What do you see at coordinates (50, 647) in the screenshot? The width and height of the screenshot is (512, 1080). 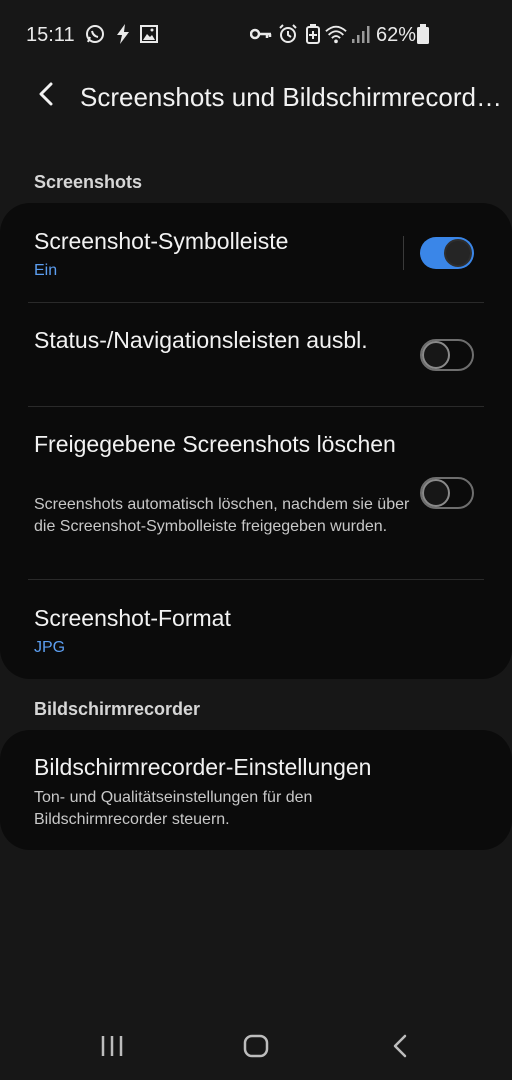 I see `setting-value: JPG` at bounding box center [50, 647].